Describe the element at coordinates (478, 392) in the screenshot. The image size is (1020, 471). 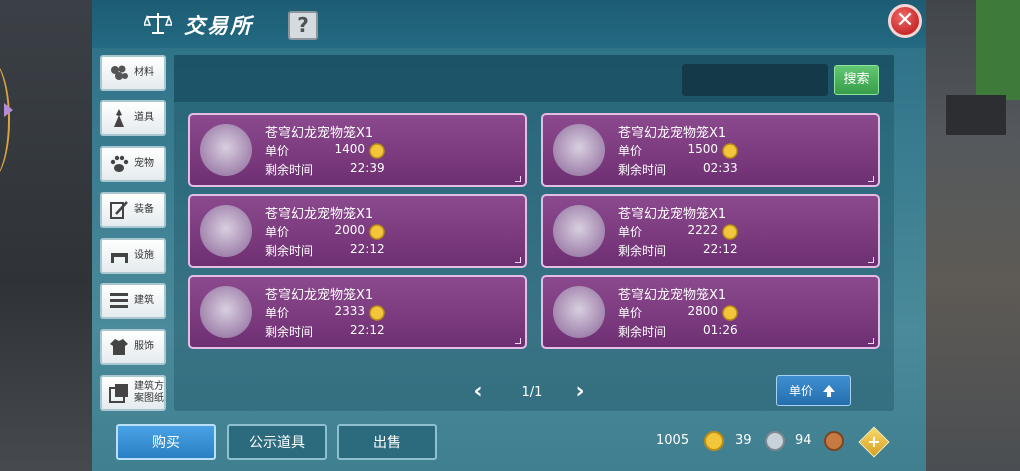
I see `prev-page-button: ‹` at that location.